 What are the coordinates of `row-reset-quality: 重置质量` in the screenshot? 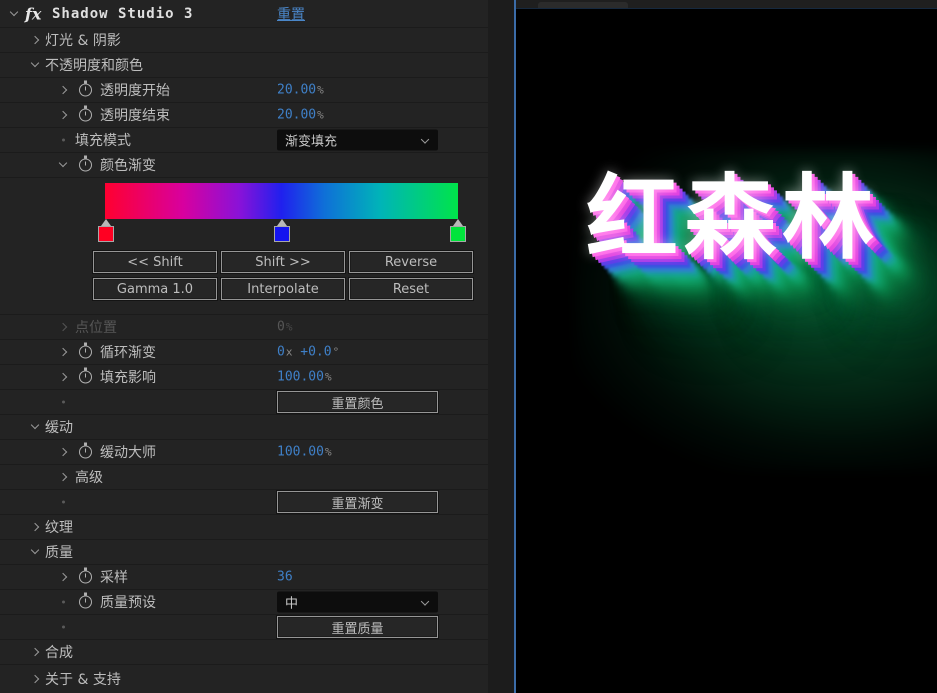 It's located at (244, 627).